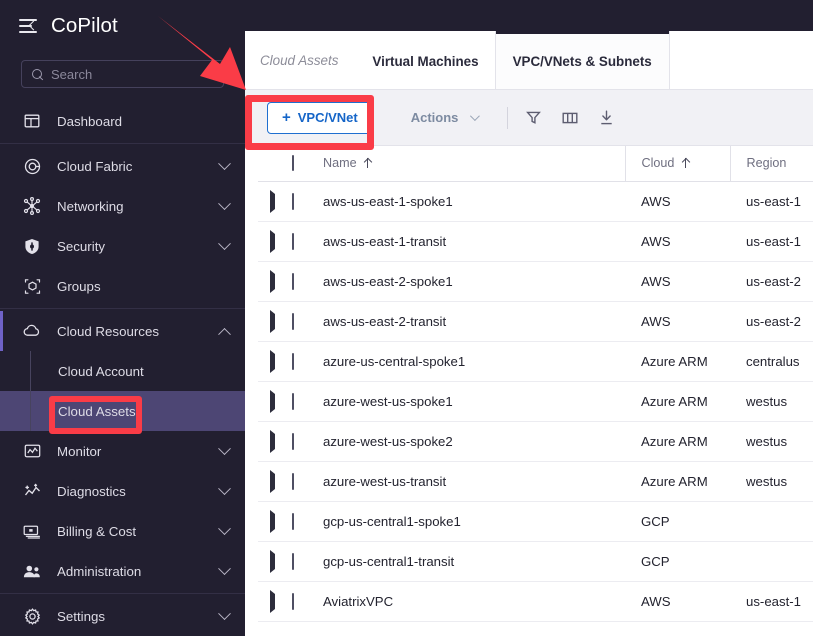  Describe the element at coordinates (122, 531) in the screenshot. I see `sidebar-item-billing-cost: Billing & Cost` at that location.